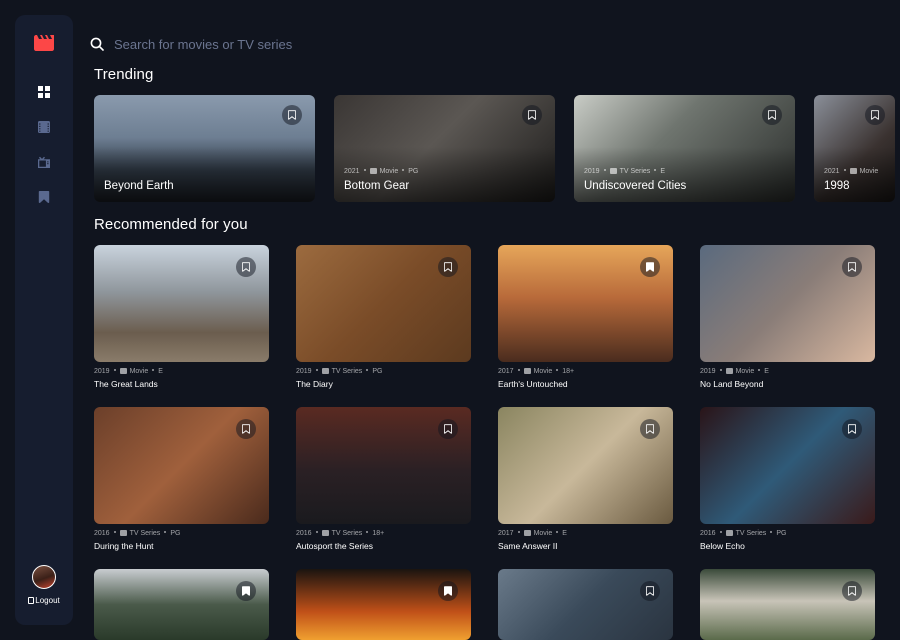 The image size is (900, 640). Describe the element at coordinates (528, 546) in the screenshot. I see `card-title: Same Answer II` at that location.